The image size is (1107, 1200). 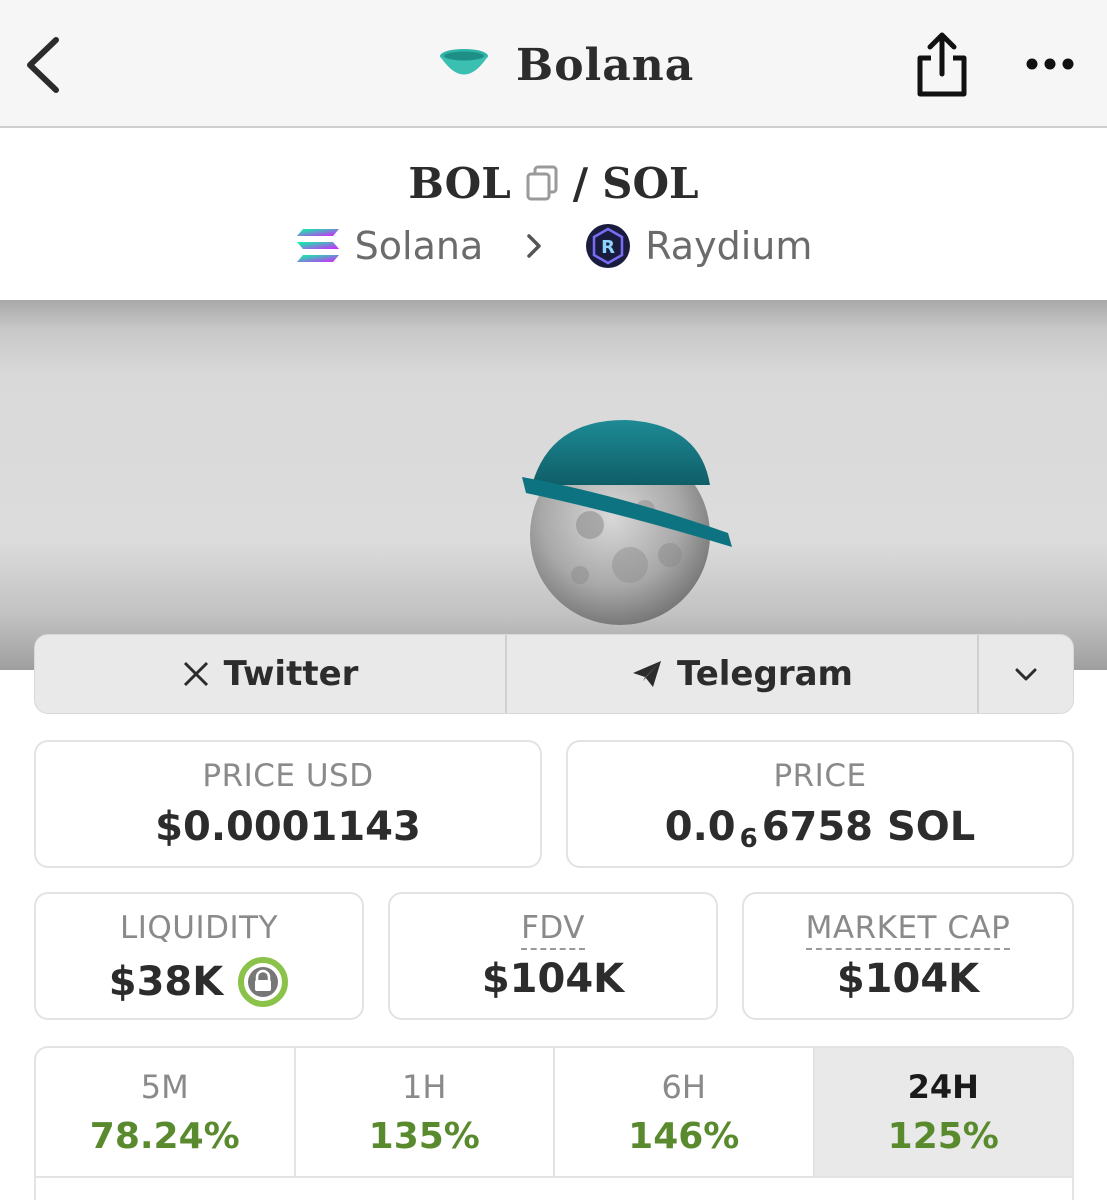 What do you see at coordinates (943, 1136) in the screenshot?
I see `tab-change-value: 125%` at bounding box center [943, 1136].